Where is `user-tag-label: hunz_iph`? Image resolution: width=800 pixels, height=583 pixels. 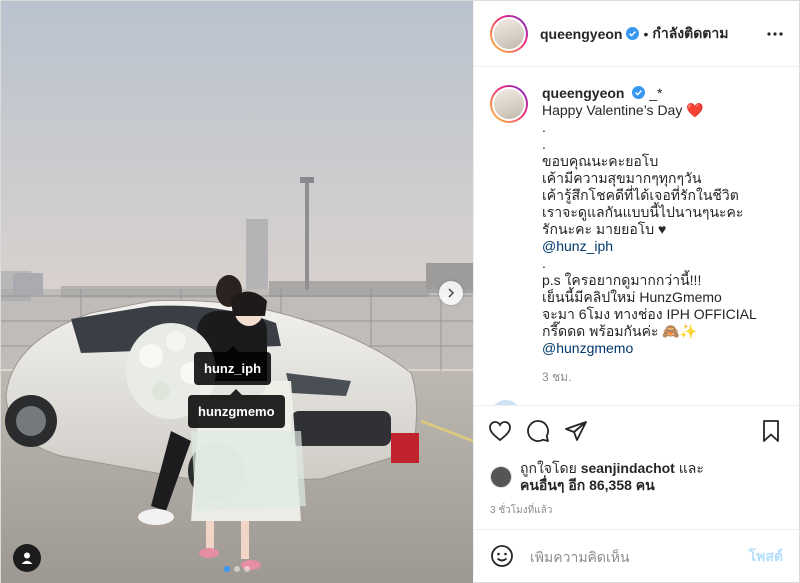 user-tag-label: hunz_iph is located at coordinates (233, 368).